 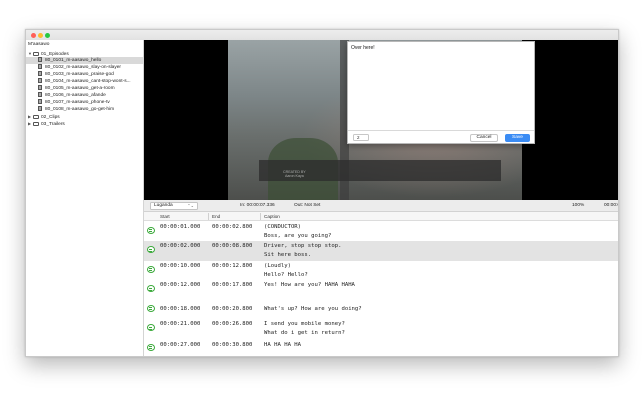 What do you see at coordinates (322, 35) in the screenshot?
I see `title-bar` at bounding box center [322, 35].